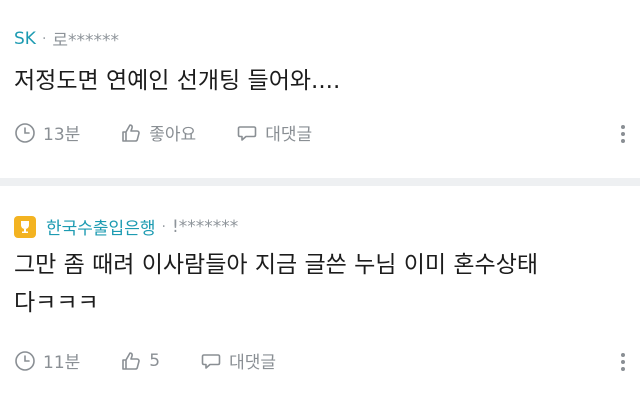  What do you see at coordinates (320, 132) in the screenshot?
I see `comment-actions: 13분 좋아요 대댓글` at bounding box center [320, 132].